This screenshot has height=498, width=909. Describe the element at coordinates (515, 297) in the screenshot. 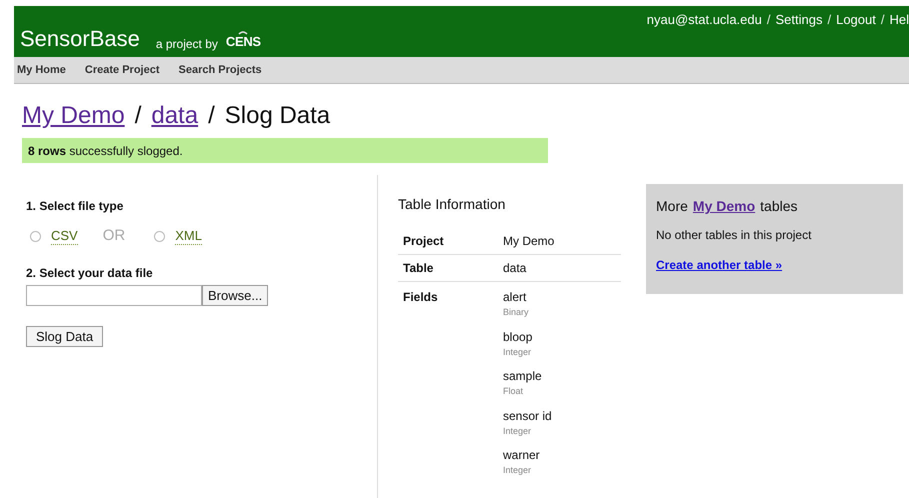

I see `field-name: alert` at that location.